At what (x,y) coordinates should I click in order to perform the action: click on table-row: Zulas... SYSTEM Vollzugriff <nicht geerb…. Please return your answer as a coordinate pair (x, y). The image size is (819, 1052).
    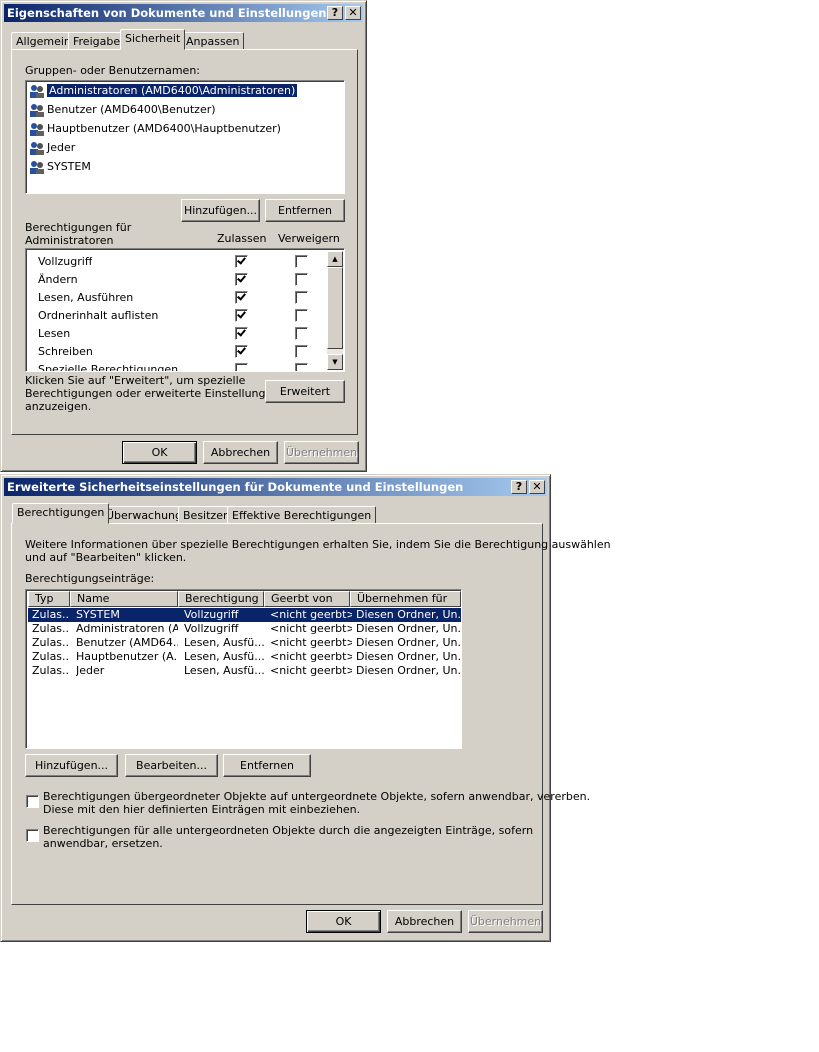
    Looking at the image, I should click on (244, 615).